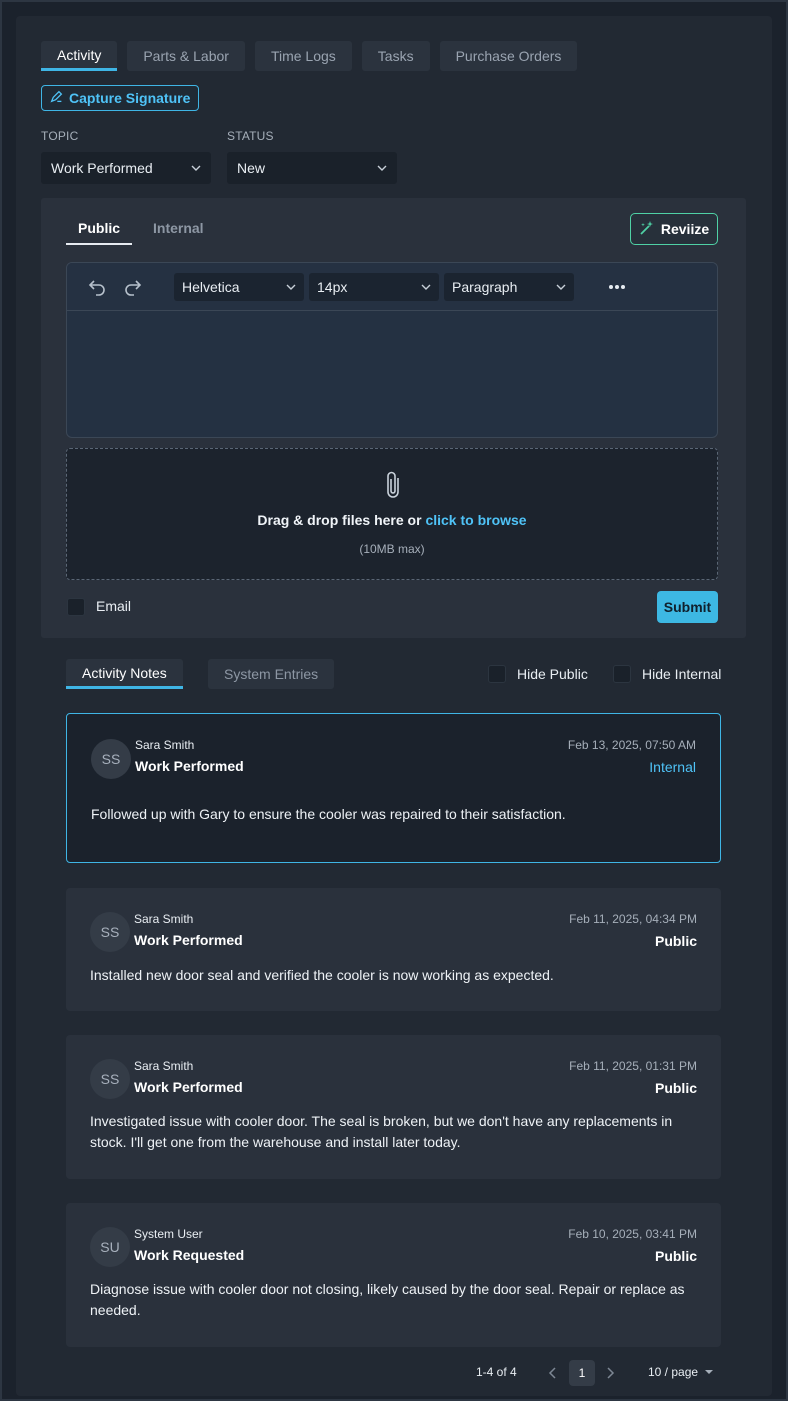 Image resolution: width=788 pixels, height=1401 pixels. What do you see at coordinates (211, 287) in the screenshot?
I see `font-family-value: Helvetica` at bounding box center [211, 287].